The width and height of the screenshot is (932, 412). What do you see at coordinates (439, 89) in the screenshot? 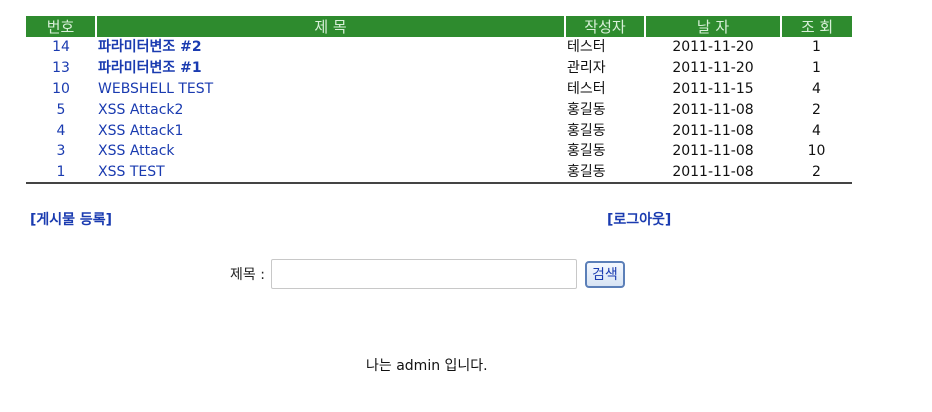
I see `table-row: 10 WEBSHELL TEST 테스터 2011-11-15 4` at bounding box center [439, 89].